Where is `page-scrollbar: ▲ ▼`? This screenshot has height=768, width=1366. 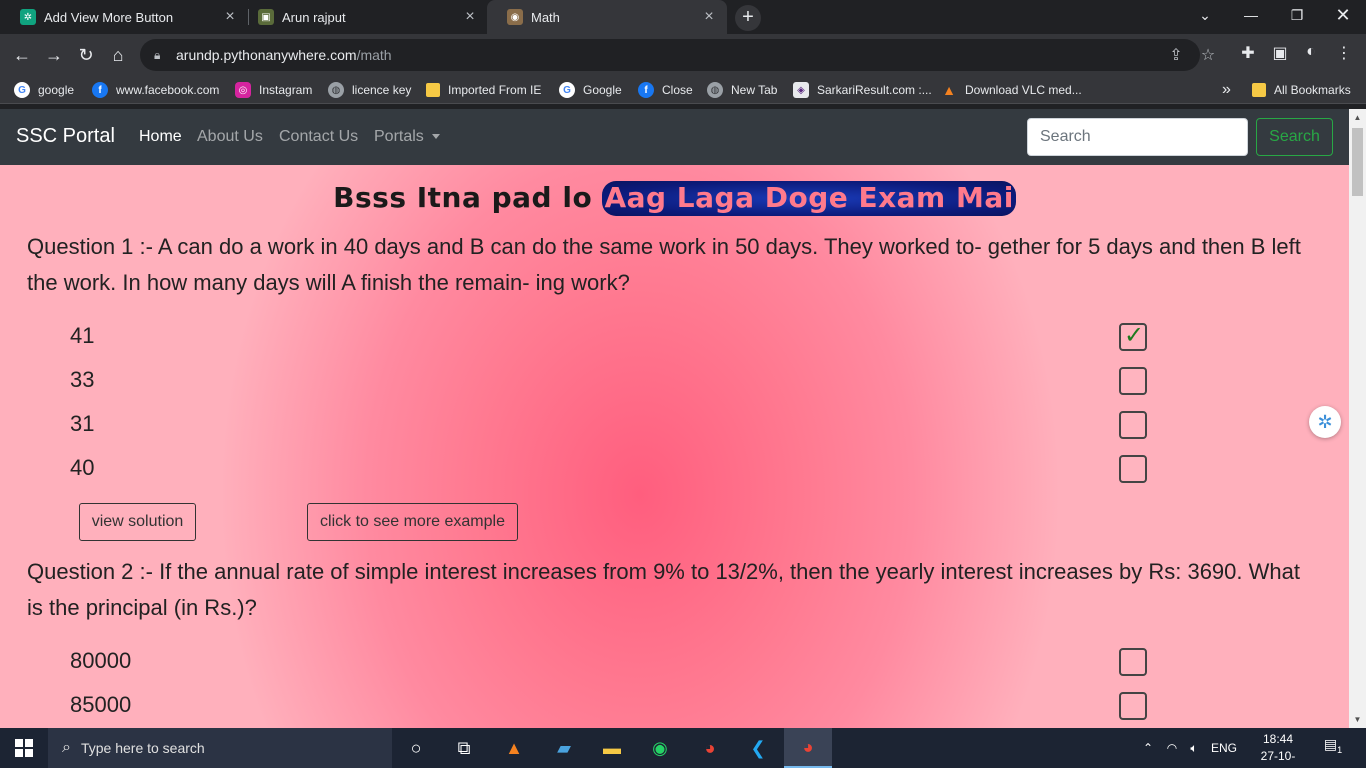
page-scrollbar: ▲ ▼ is located at coordinates (1357, 418).